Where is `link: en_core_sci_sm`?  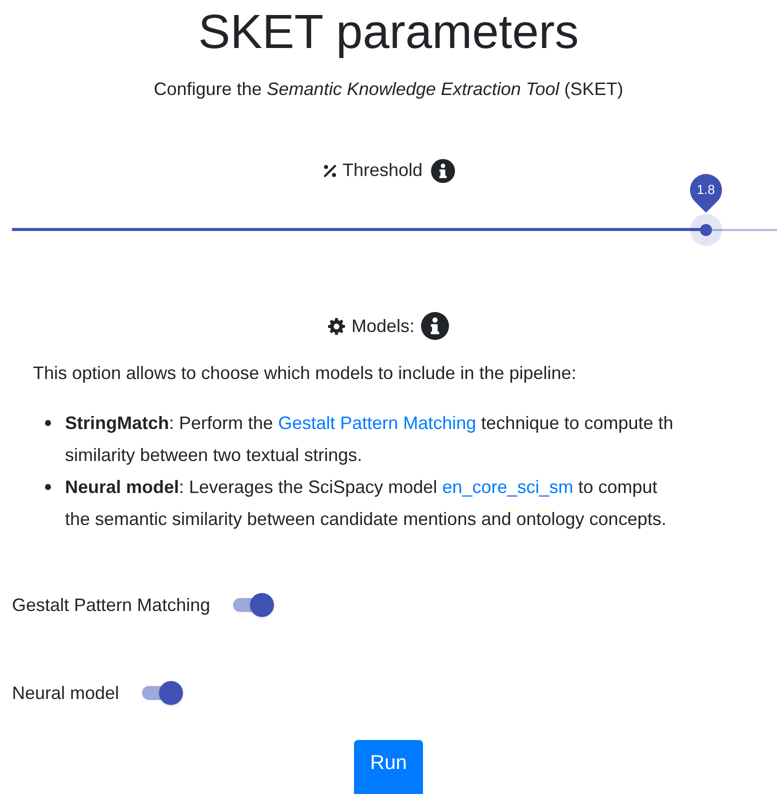
link: en_core_sci_sm is located at coordinates (508, 487).